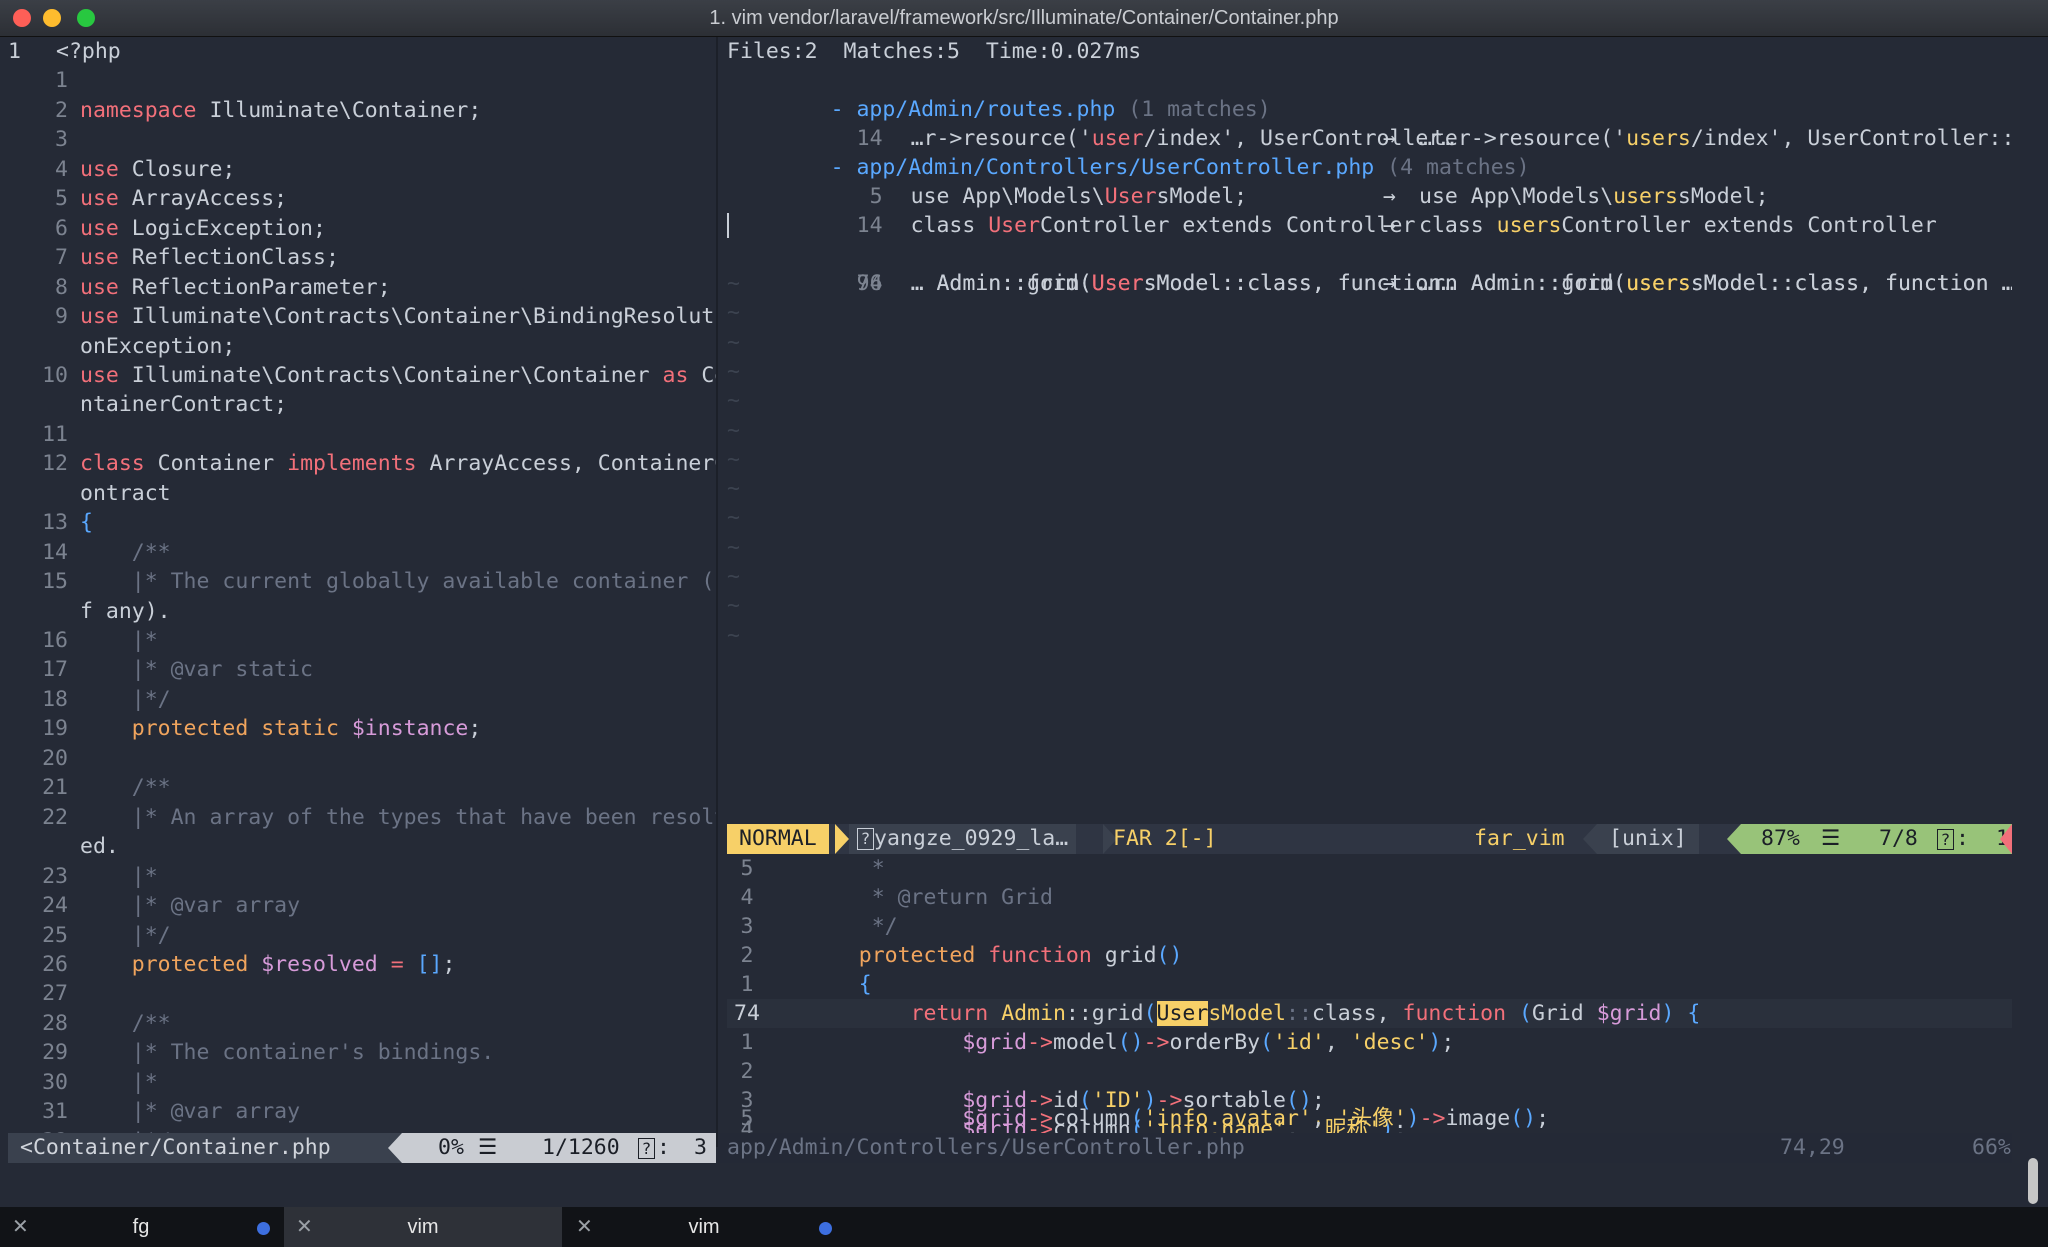  I want to click on code-line: 18 |*/, so click(106, 699).